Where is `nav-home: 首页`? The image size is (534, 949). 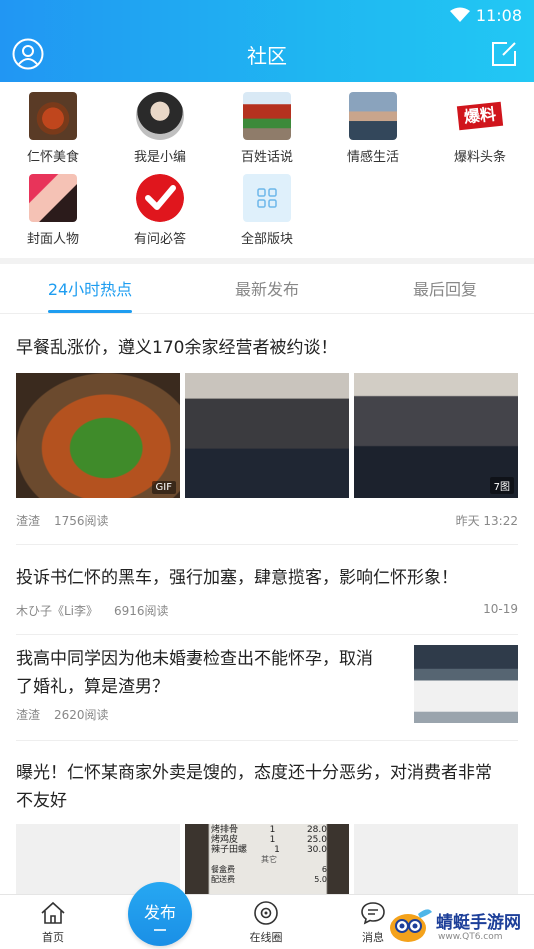
nav-home: 首页 is located at coordinates (53, 922).